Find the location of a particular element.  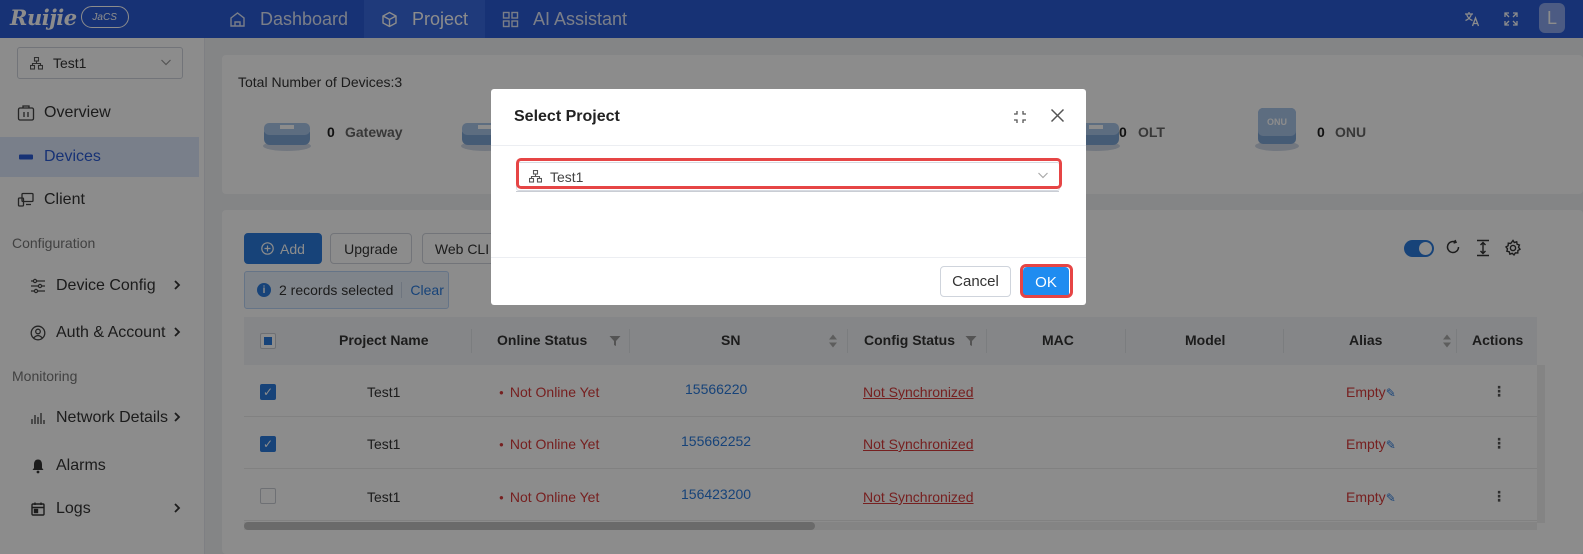

cancel-button-label: Cancel is located at coordinates (975, 281).